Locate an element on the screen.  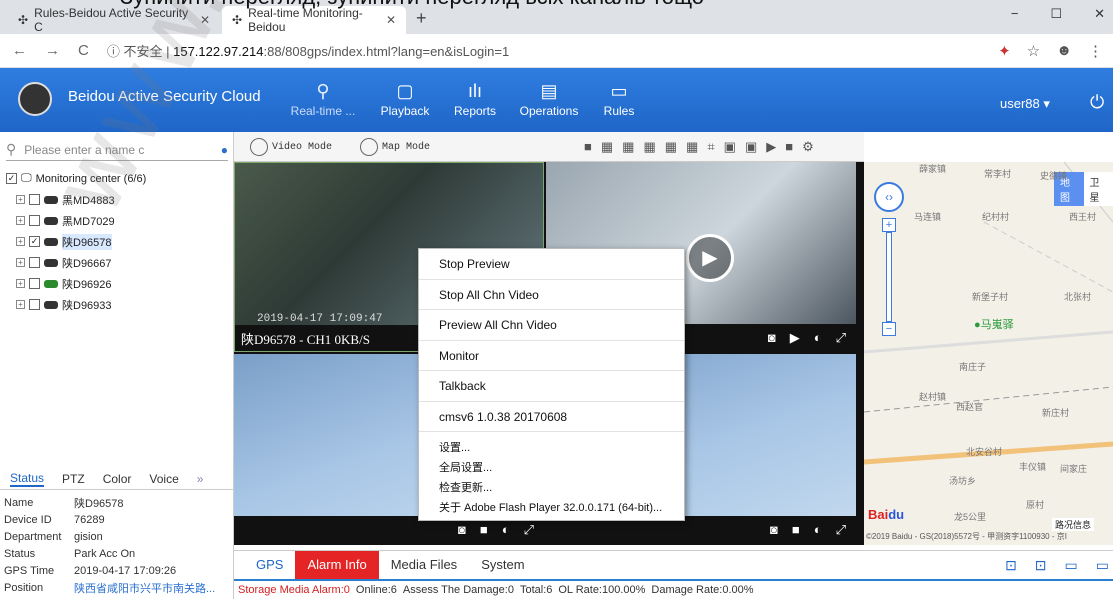
layout-1-icon: ■ is located at coordinates (588, 147).